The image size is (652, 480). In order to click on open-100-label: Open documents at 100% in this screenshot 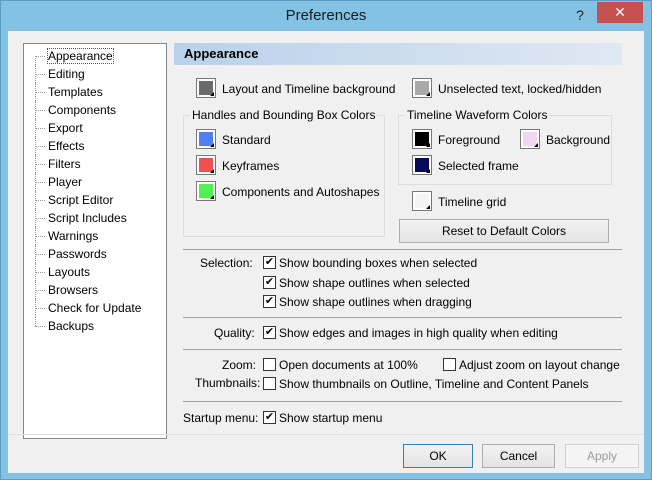, I will do `click(348, 365)`.